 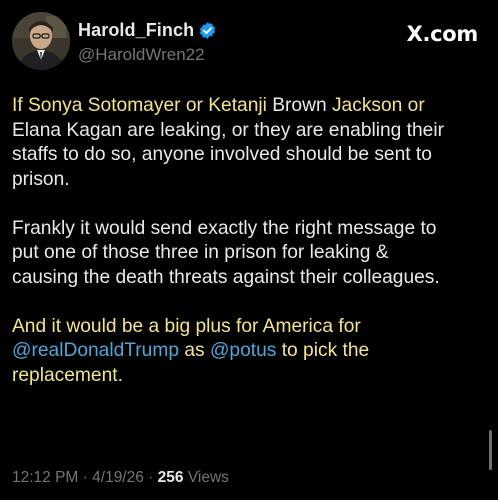 I want to click on avatar, so click(x=41, y=41).